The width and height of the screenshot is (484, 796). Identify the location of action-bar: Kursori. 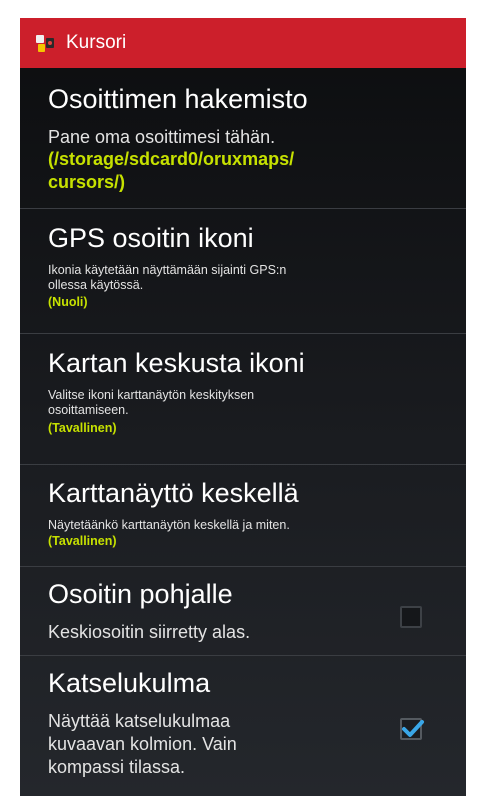
(243, 43).